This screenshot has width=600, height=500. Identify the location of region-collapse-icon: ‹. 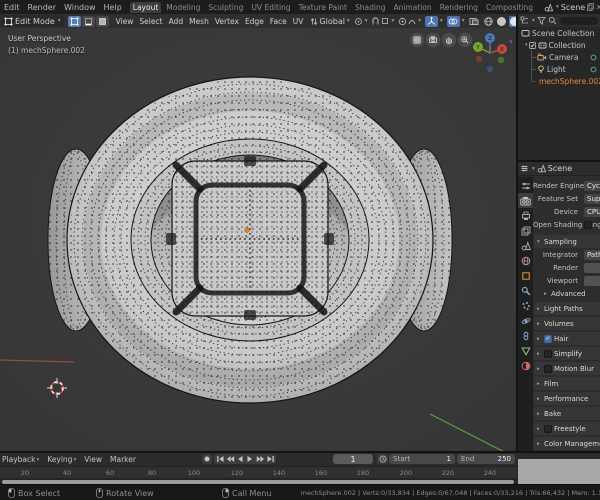
(511, 42).